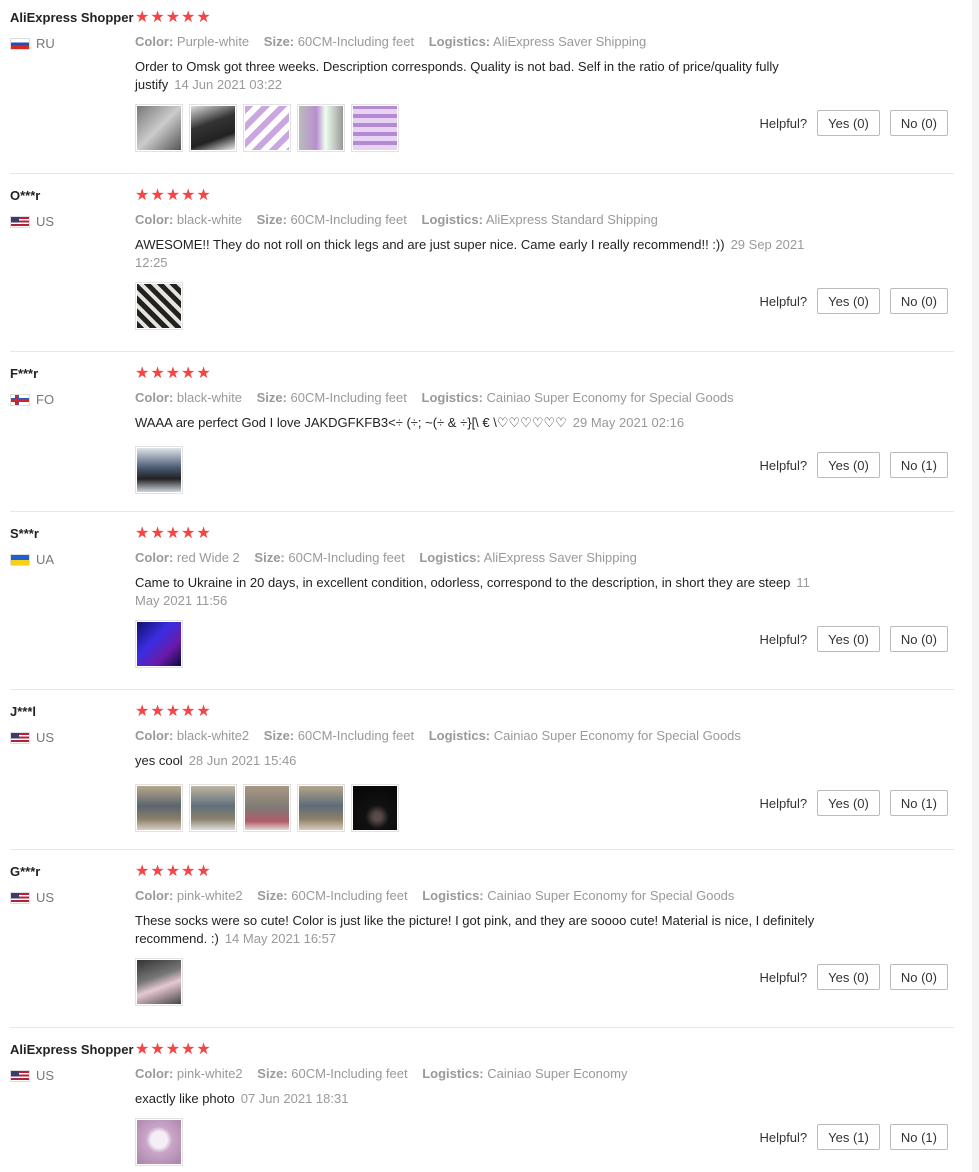  I want to click on color-value: red Wide 2, so click(208, 557).